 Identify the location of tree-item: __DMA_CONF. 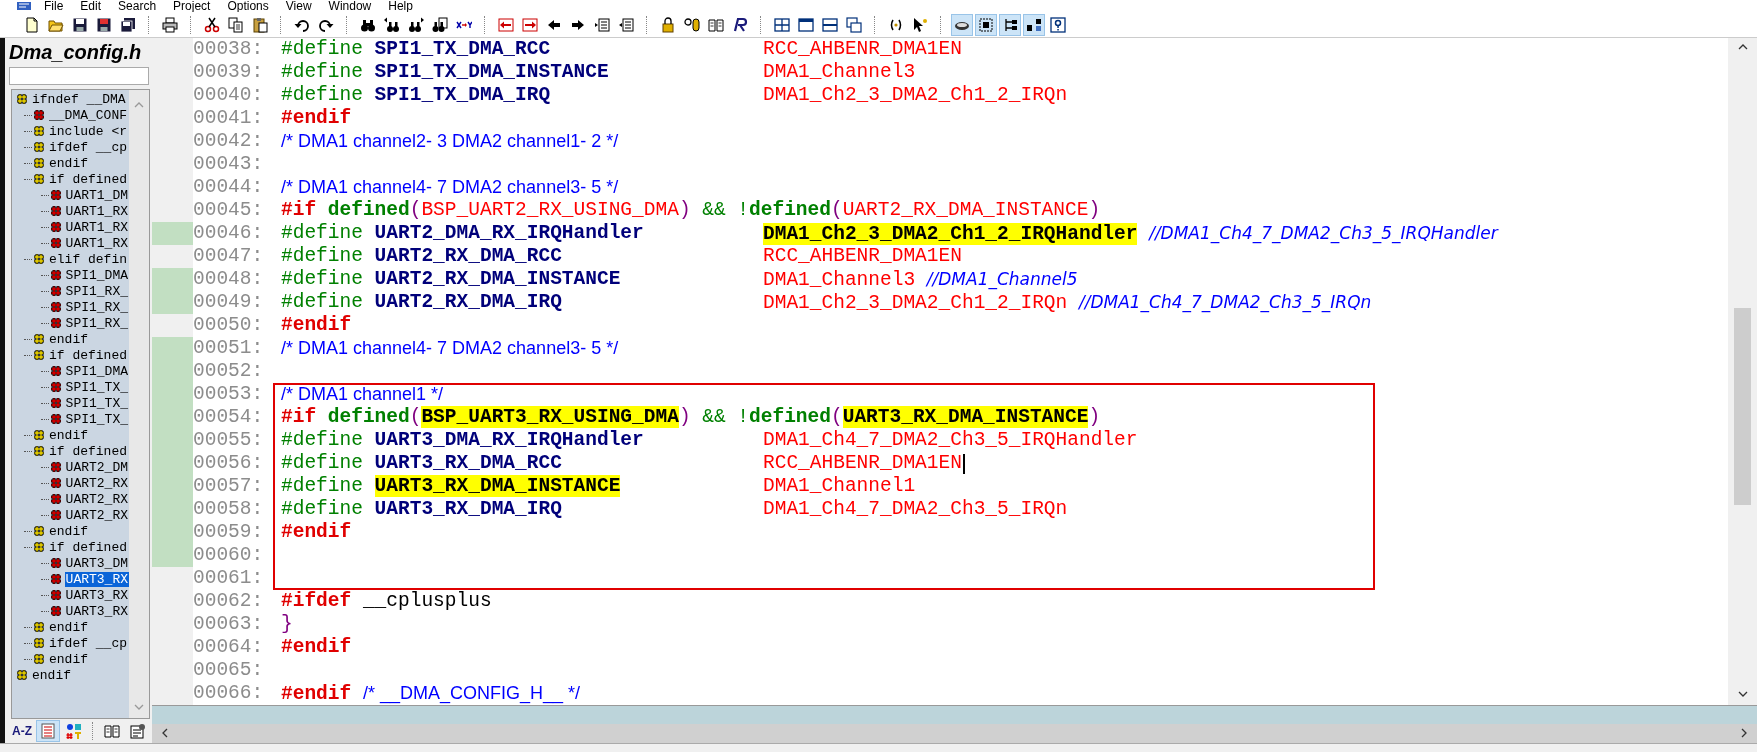
(88, 115).